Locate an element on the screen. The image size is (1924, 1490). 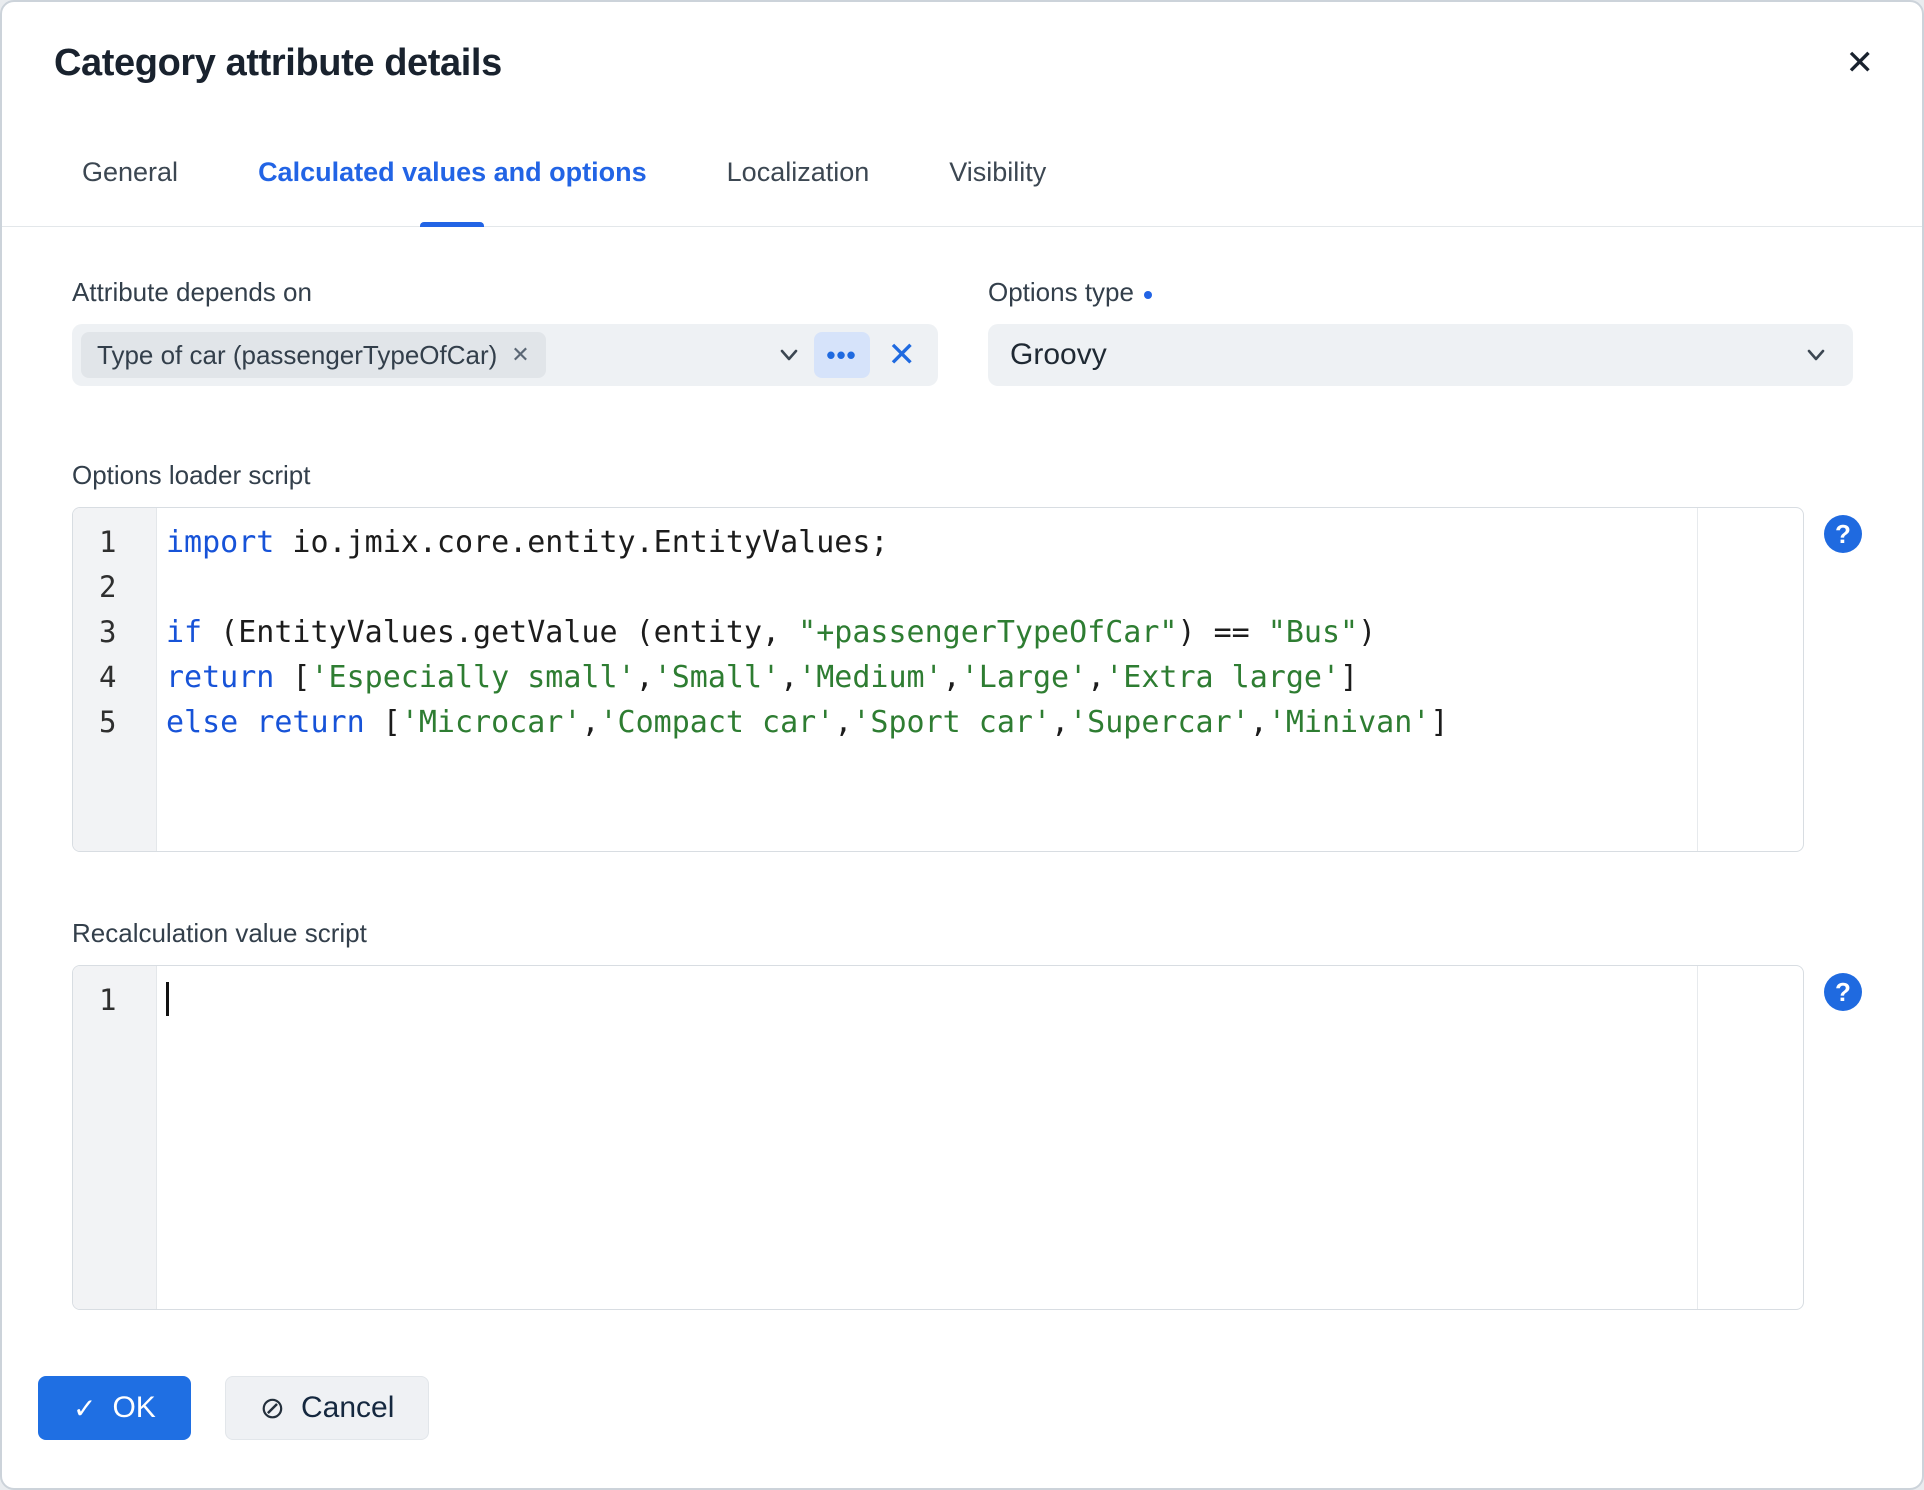
chip-remove-icon: ✕ is located at coordinates (520, 355).